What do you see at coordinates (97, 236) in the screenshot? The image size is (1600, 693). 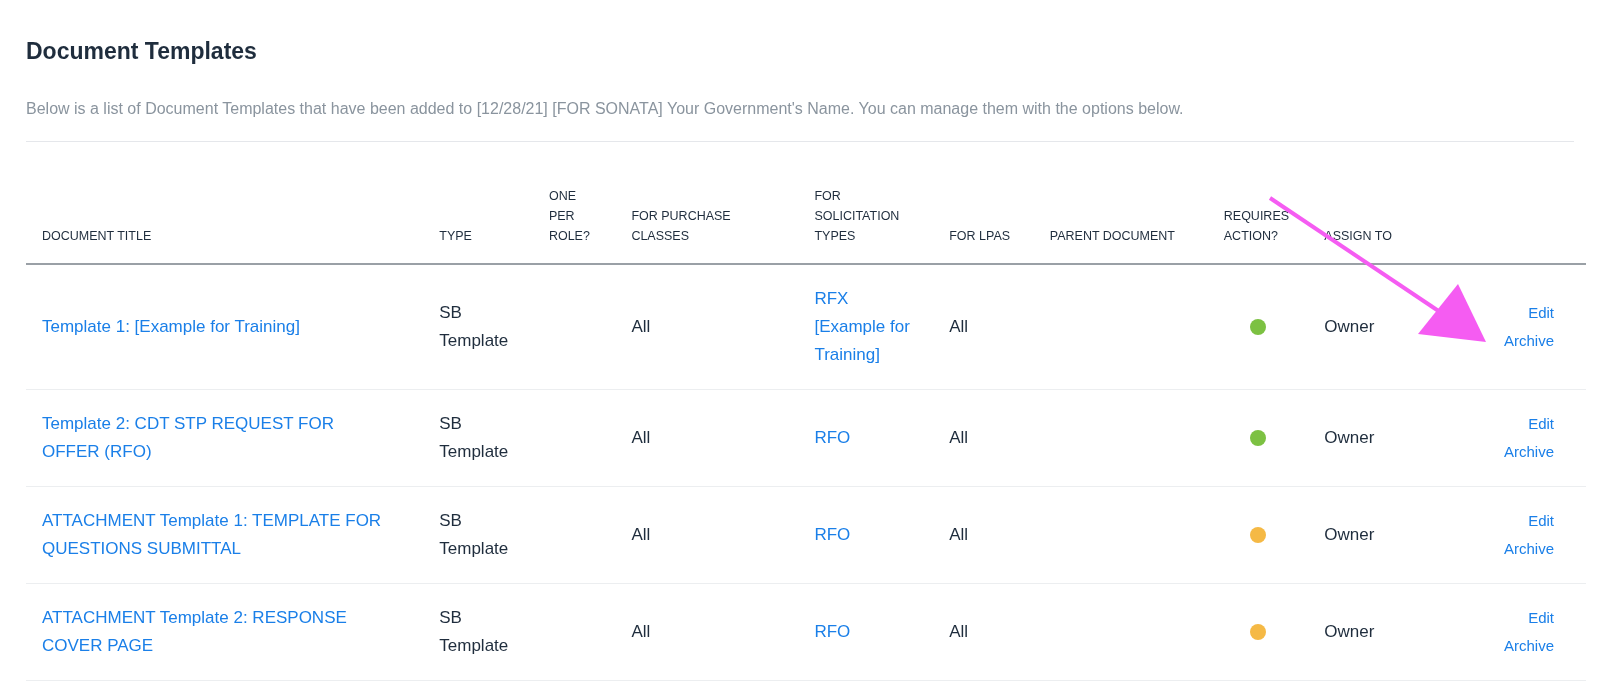 I see `column-header: DOCUMENT TITLE` at bounding box center [97, 236].